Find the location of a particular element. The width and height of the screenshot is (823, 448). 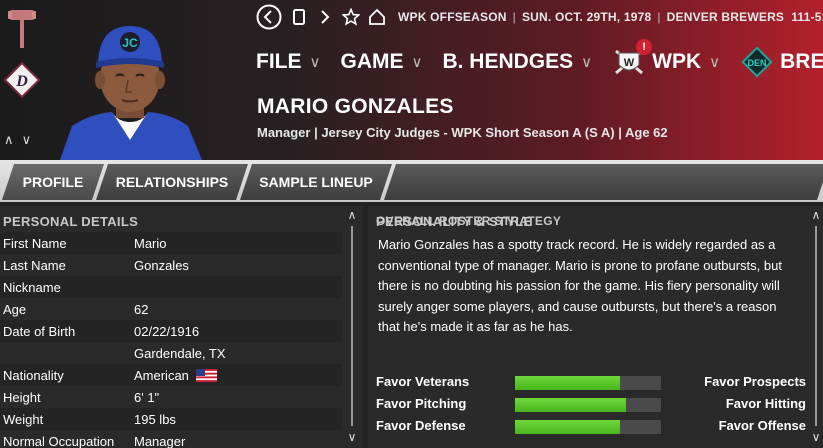

detail-value: 62 is located at coordinates (141, 309).